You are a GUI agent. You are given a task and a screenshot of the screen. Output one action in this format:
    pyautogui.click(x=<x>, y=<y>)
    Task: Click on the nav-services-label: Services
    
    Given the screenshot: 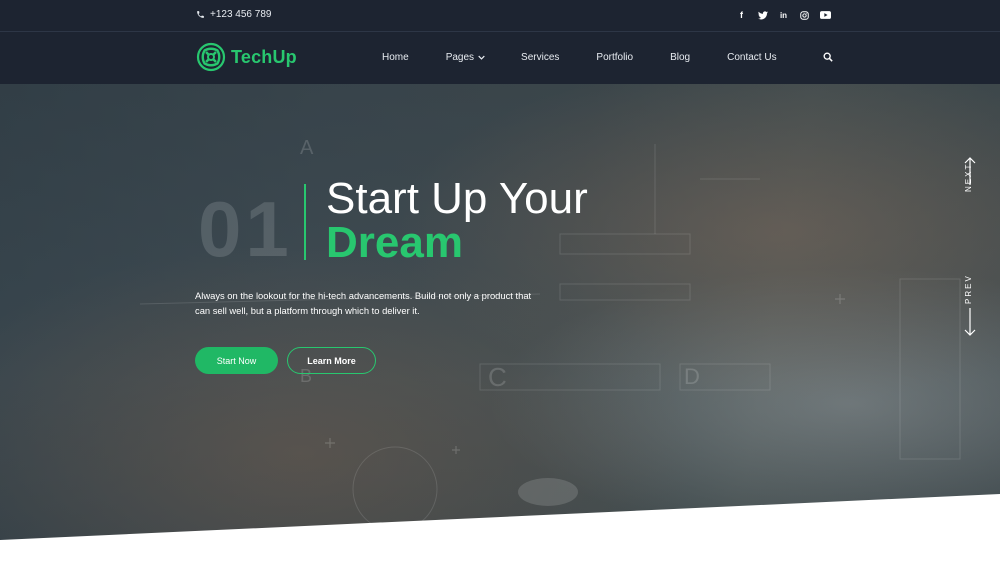 What is the action you would take?
    pyautogui.click(x=540, y=57)
    